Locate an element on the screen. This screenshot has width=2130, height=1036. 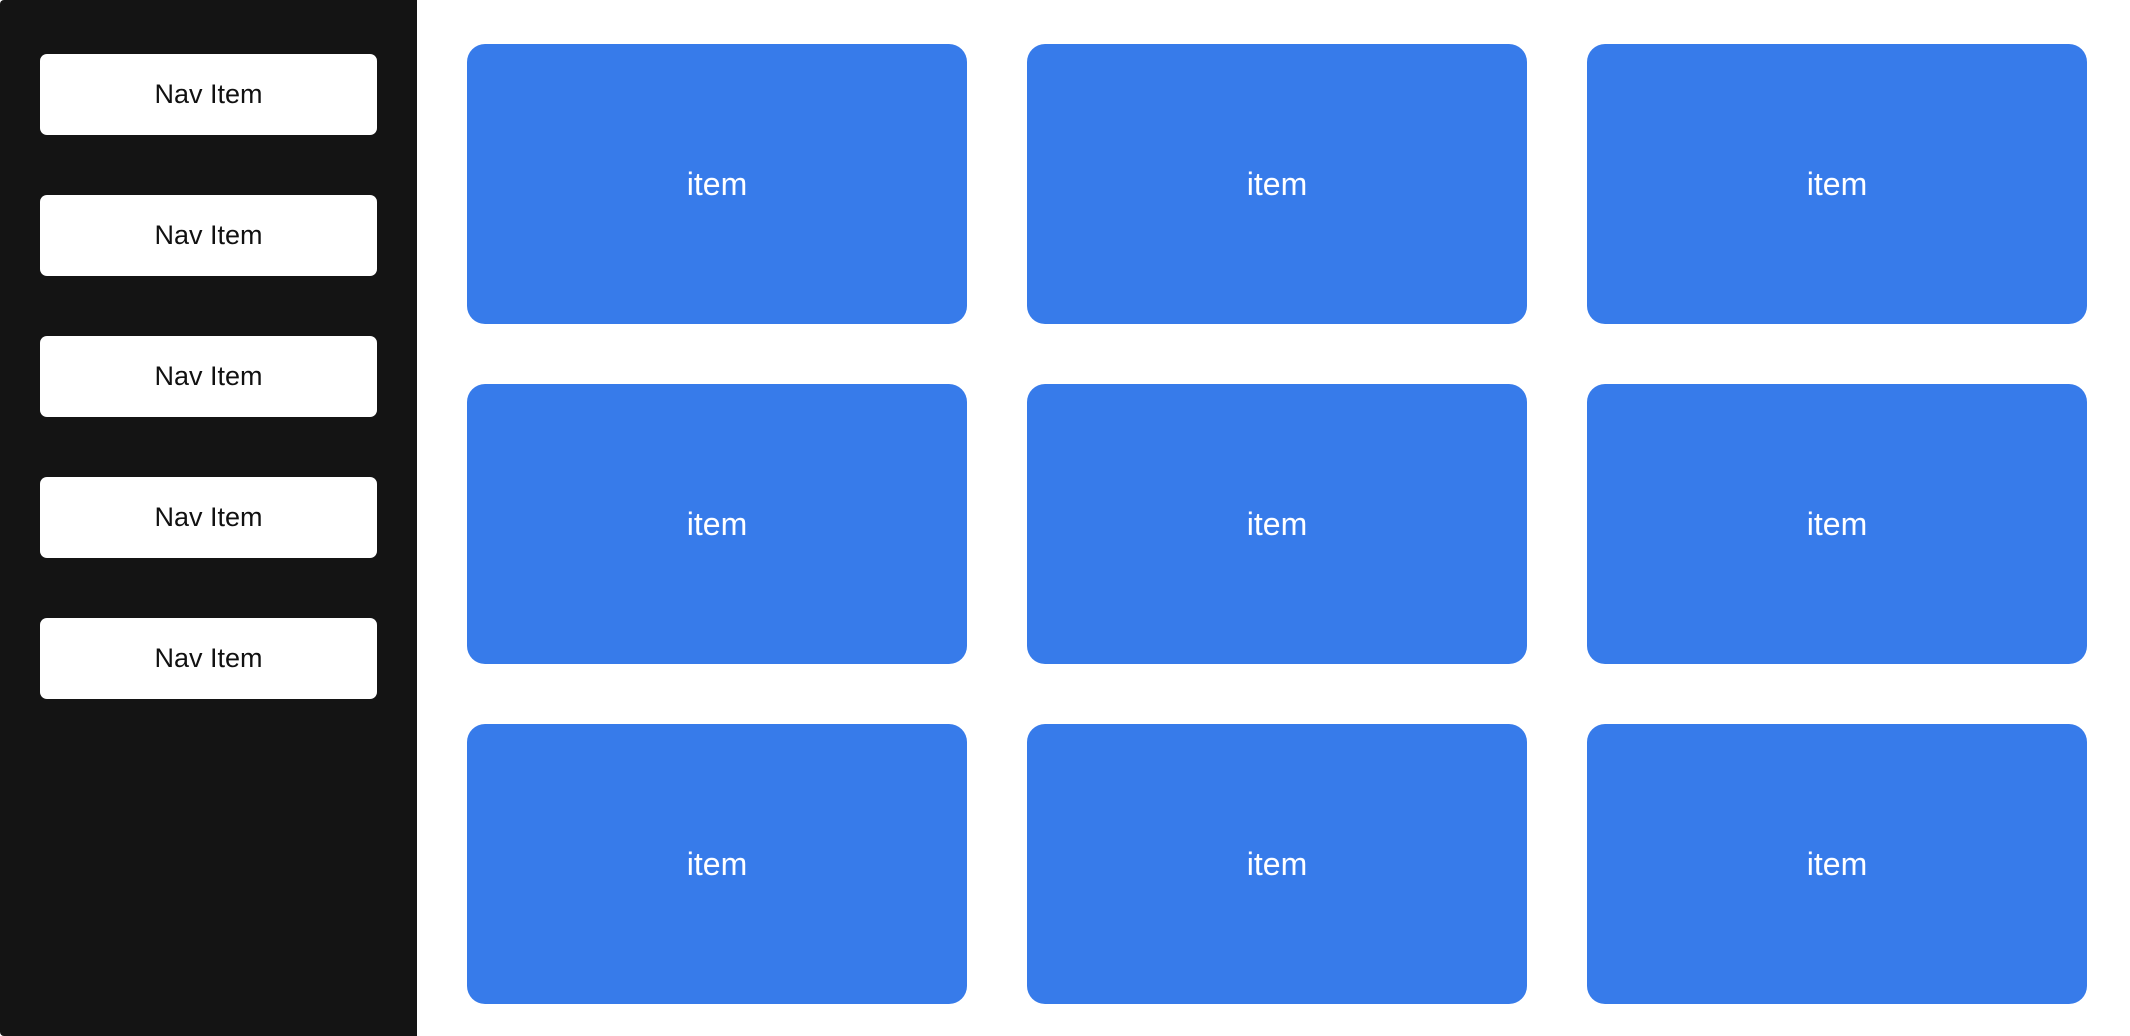
nav-item-4: Nav Item is located at coordinates (208, 517).